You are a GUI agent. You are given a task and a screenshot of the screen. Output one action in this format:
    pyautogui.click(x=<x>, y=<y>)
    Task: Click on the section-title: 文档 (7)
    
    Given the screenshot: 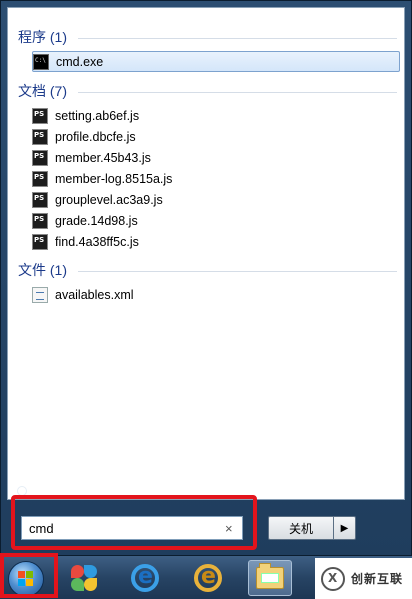 What is the action you would take?
    pyautogui.click(x=42, y=91)
    